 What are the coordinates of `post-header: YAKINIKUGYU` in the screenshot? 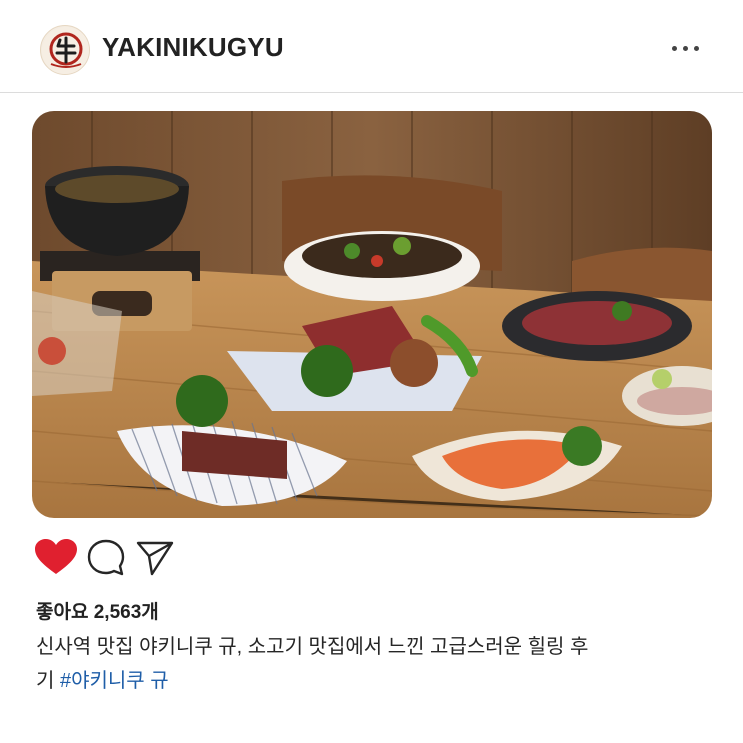 It's located at (371, 46).